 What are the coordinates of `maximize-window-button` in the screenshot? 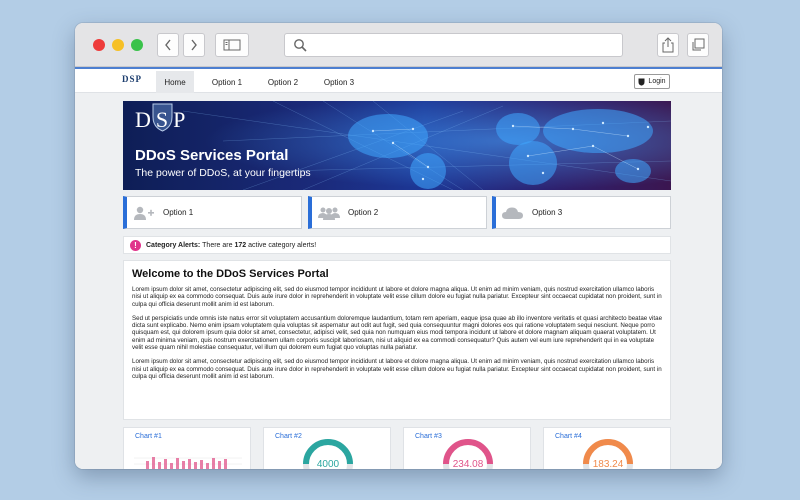 It's located at (137, 45).